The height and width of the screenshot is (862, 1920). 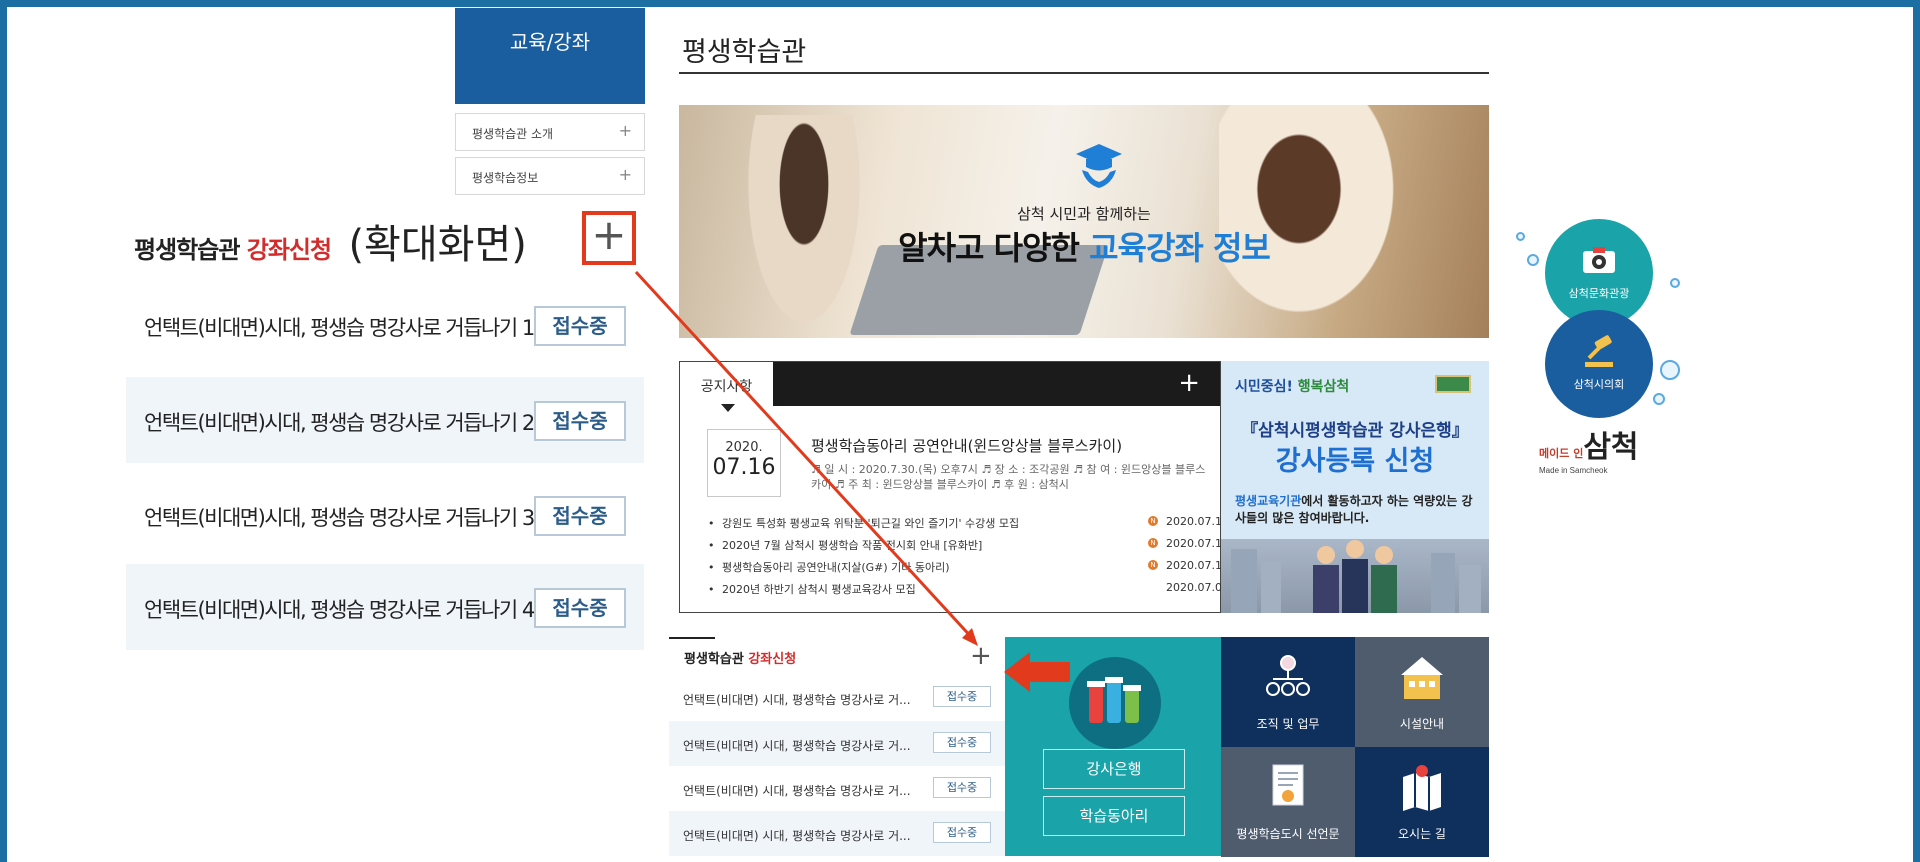 I want to click on annotation-overlay, so click(x=852, y=481).